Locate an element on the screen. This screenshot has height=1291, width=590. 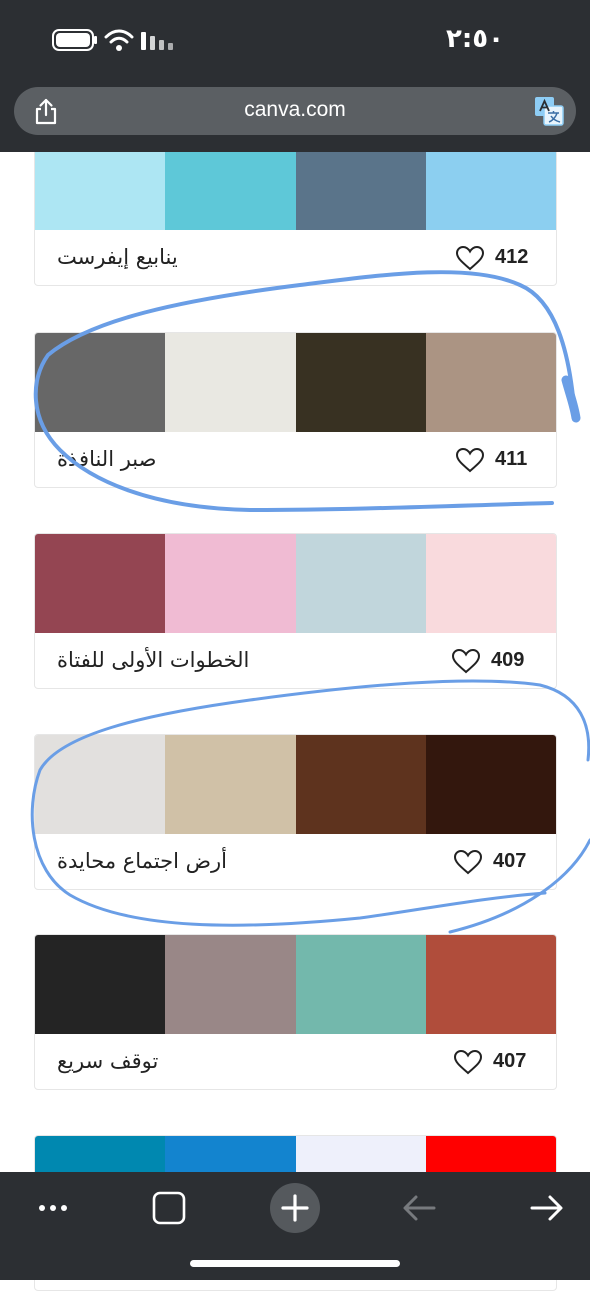
palette-card: الخطوات الأولى للفتاة 409 is located at coordinates (295, 611).